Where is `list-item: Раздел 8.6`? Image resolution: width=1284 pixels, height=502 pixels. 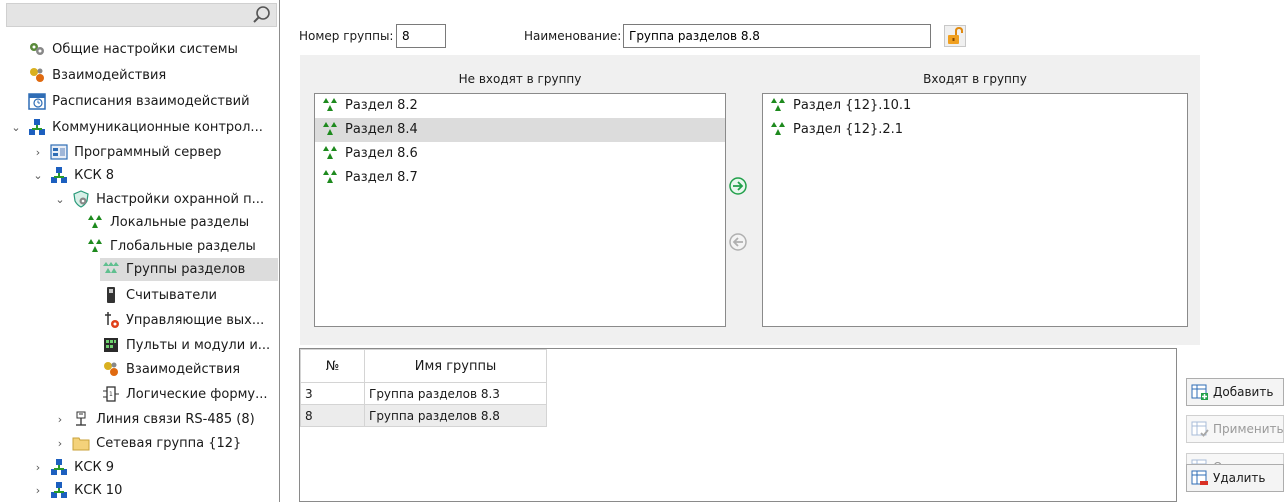
list-item: Раздел 8.6 is located at coordinates (520, 154).